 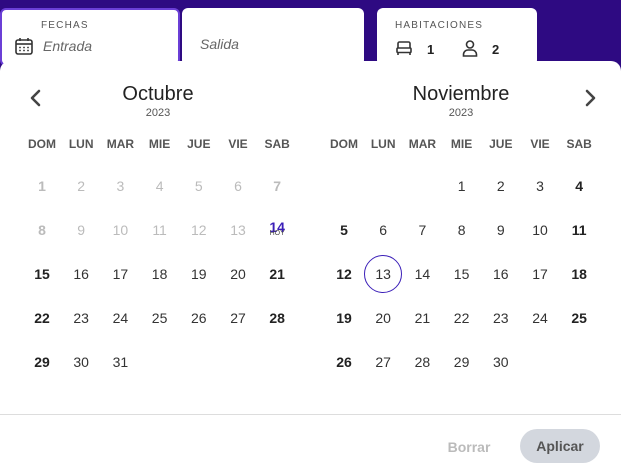 What do you see at coordinates (238, 230) in the screenshot?
I see `day-cell: 13` at bounding box center [238, 230].